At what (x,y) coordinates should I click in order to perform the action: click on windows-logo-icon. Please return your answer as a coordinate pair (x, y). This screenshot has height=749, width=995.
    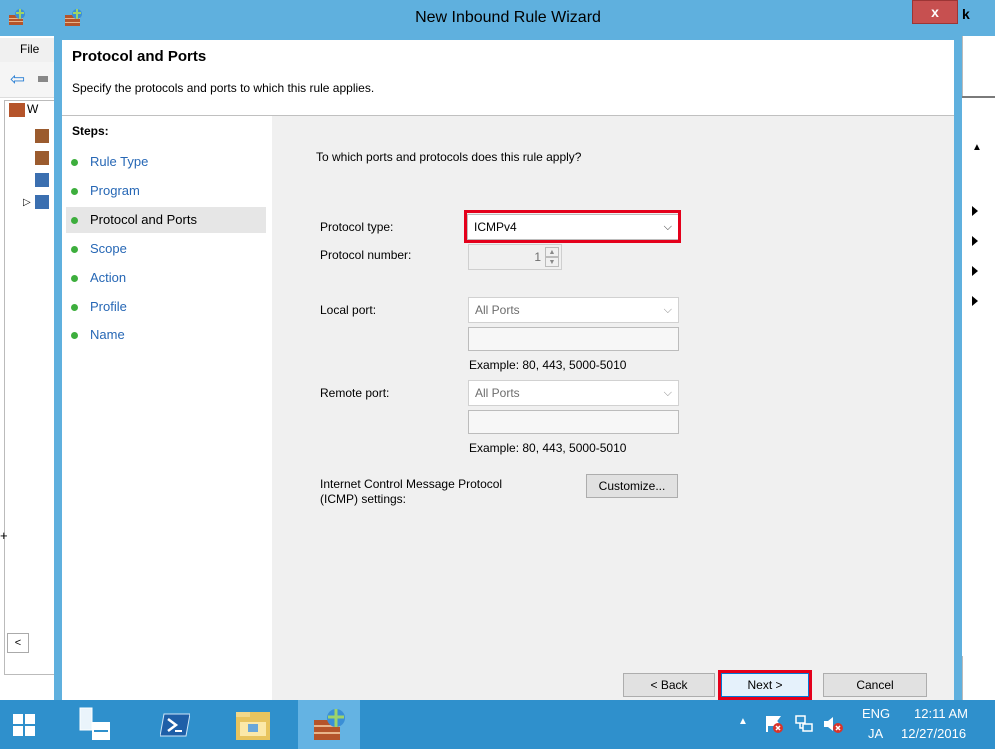
    Looking at the image, I should click on (24, 725).